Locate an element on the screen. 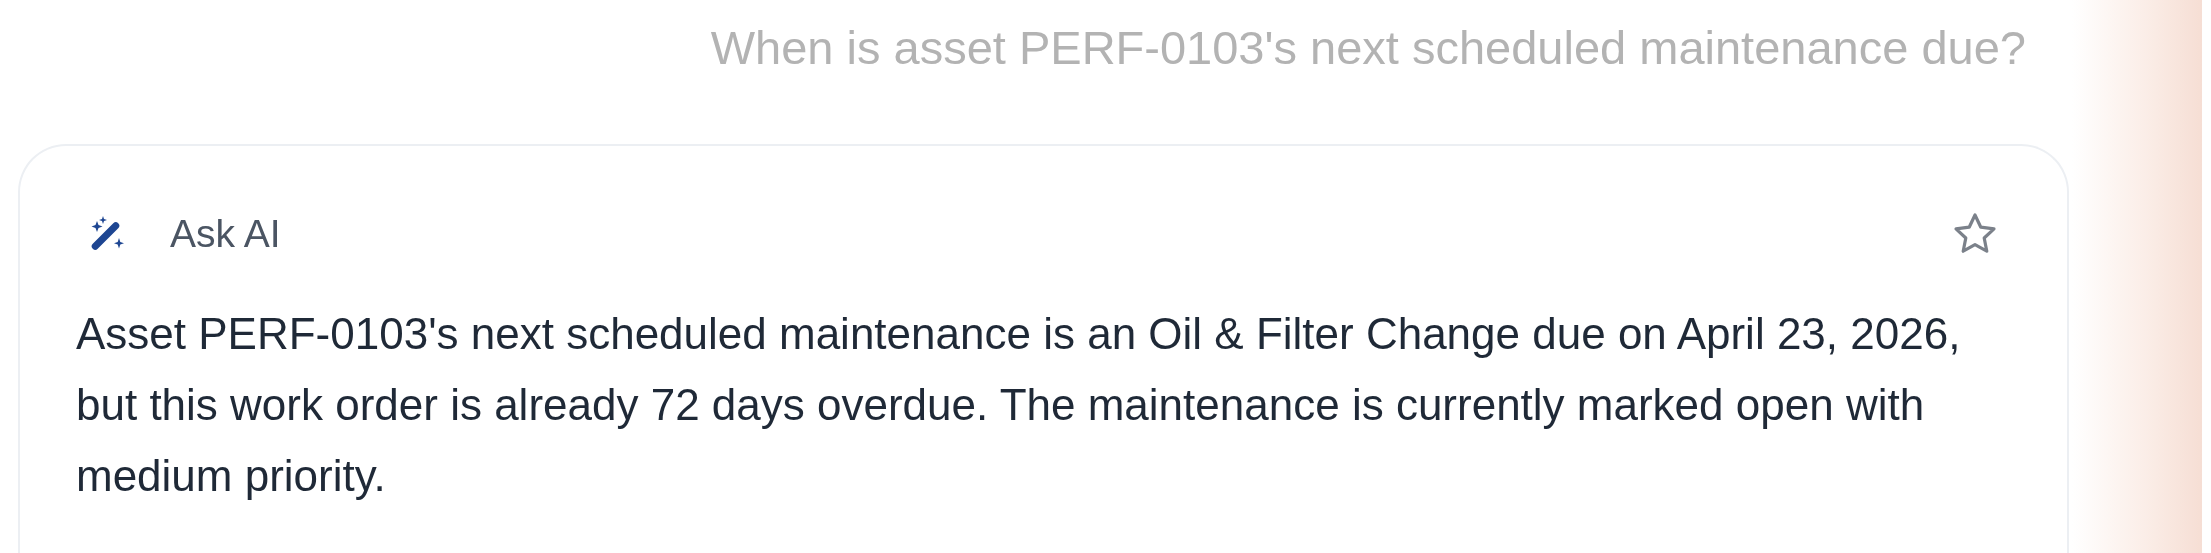 The height and width of the screenshot is (553, 2211). card-title: Ask AI is located at coordinates (226, 234).